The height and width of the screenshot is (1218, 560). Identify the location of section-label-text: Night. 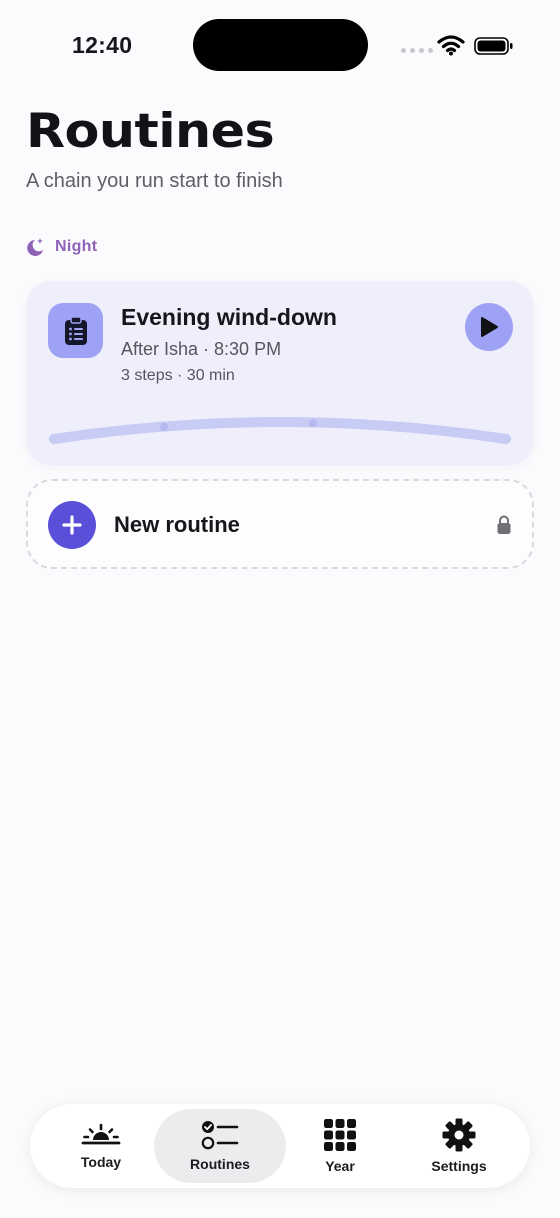
(76, 246).